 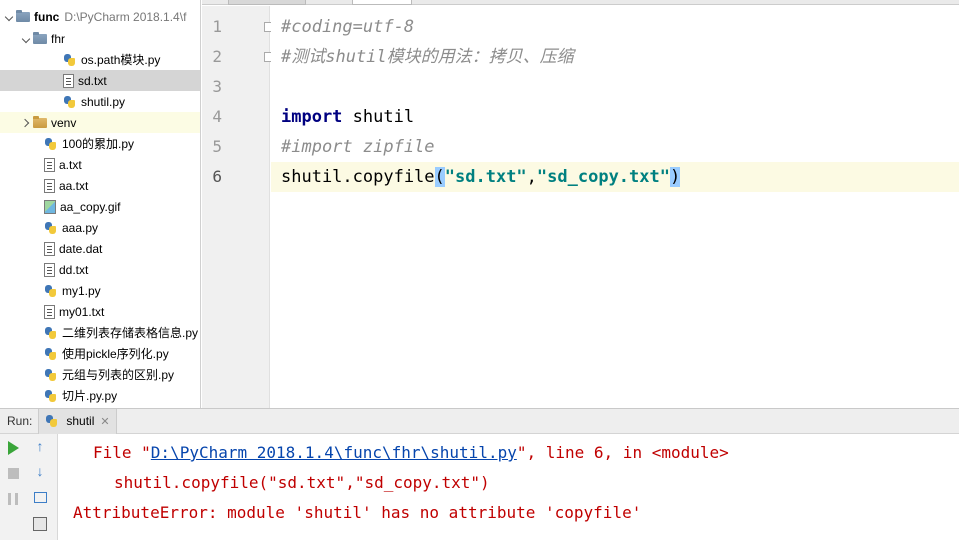 What do you see at coordinates (104, 421) in the screenshot?
I see `close-icon: ✕` at bounding box center [104, 421].